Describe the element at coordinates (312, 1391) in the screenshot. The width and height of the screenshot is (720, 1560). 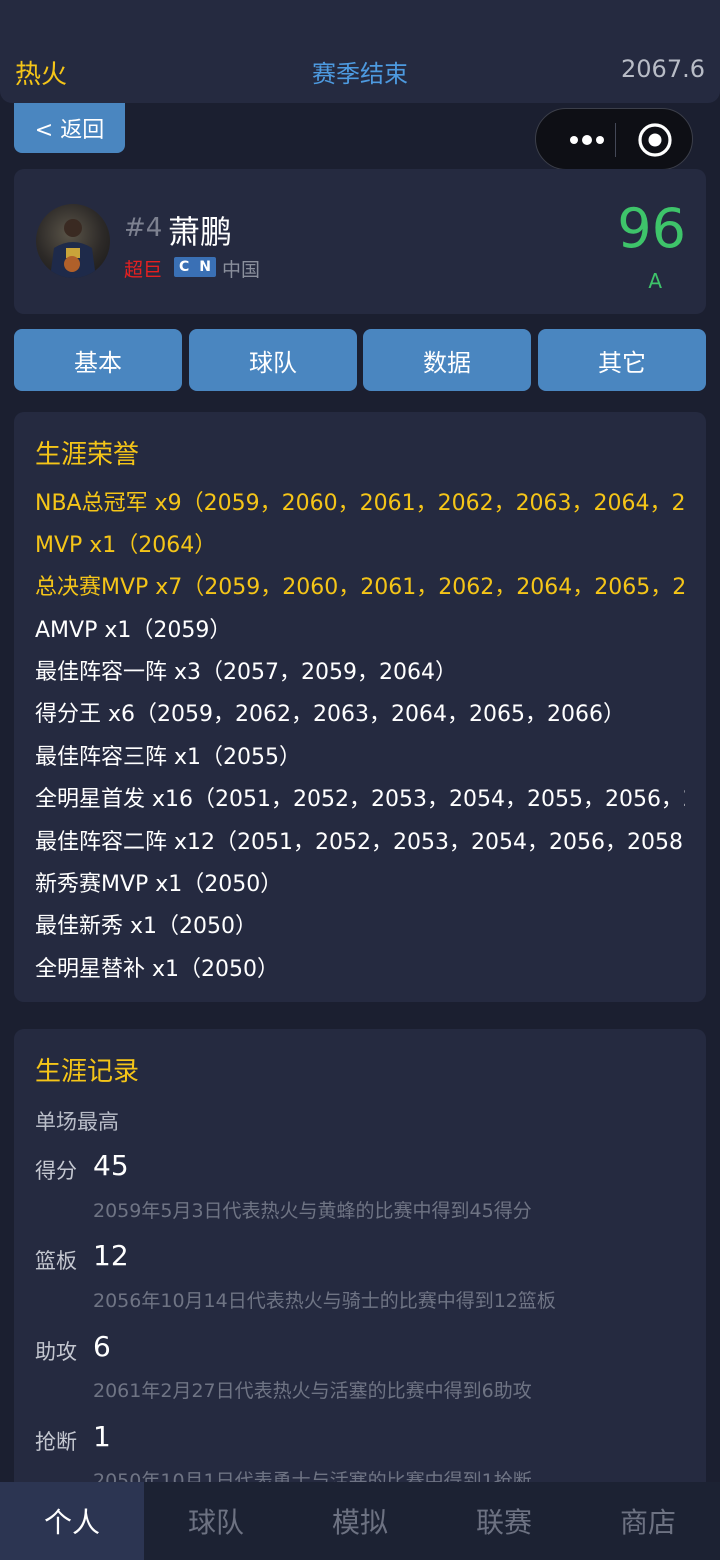
I see `record-description: 2061年2月27日代表热火与活塞的比赛中得到6助攻` at that location.